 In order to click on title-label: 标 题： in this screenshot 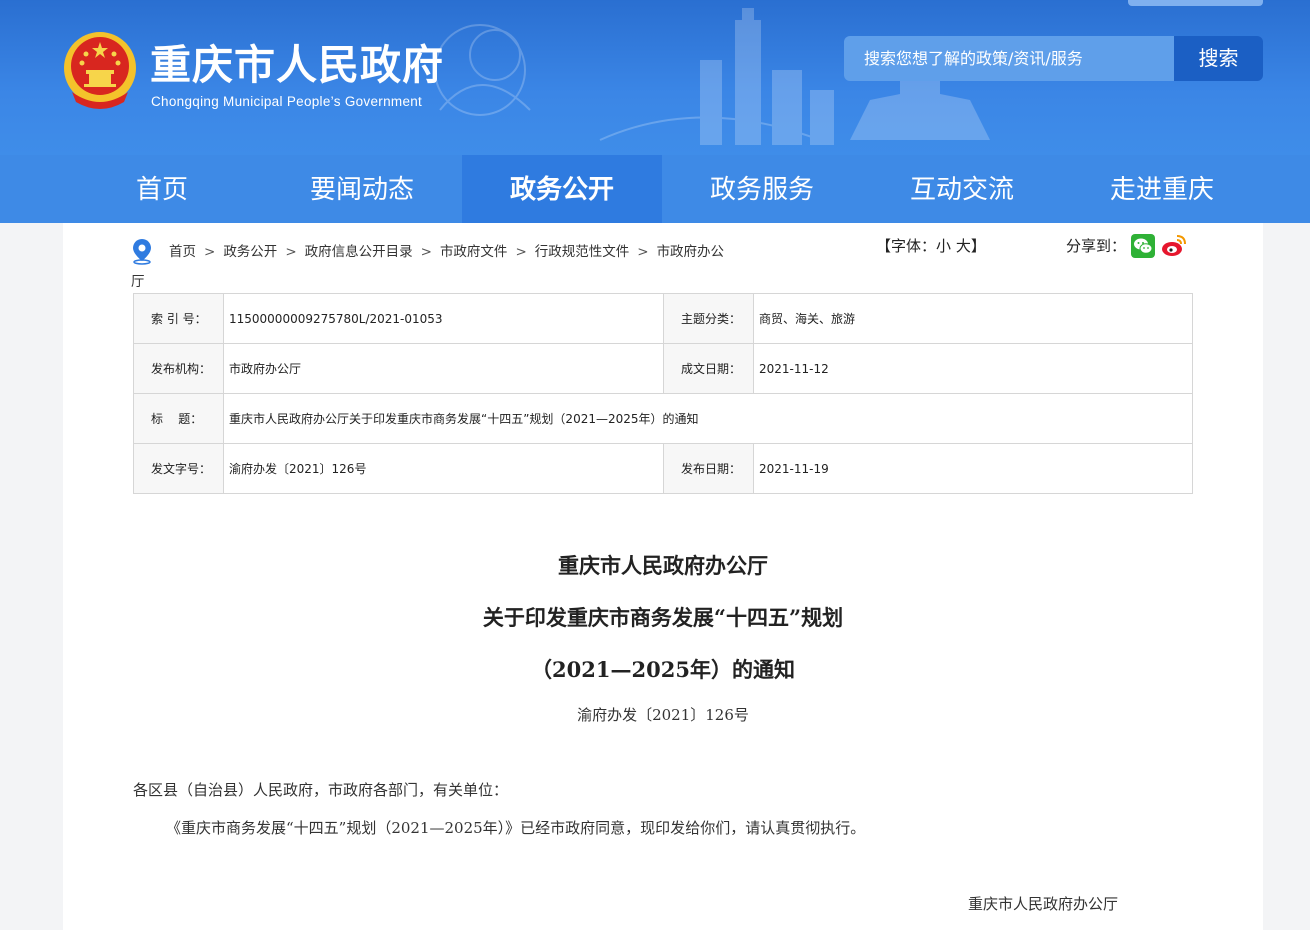, I will do `click(178, 418)`.